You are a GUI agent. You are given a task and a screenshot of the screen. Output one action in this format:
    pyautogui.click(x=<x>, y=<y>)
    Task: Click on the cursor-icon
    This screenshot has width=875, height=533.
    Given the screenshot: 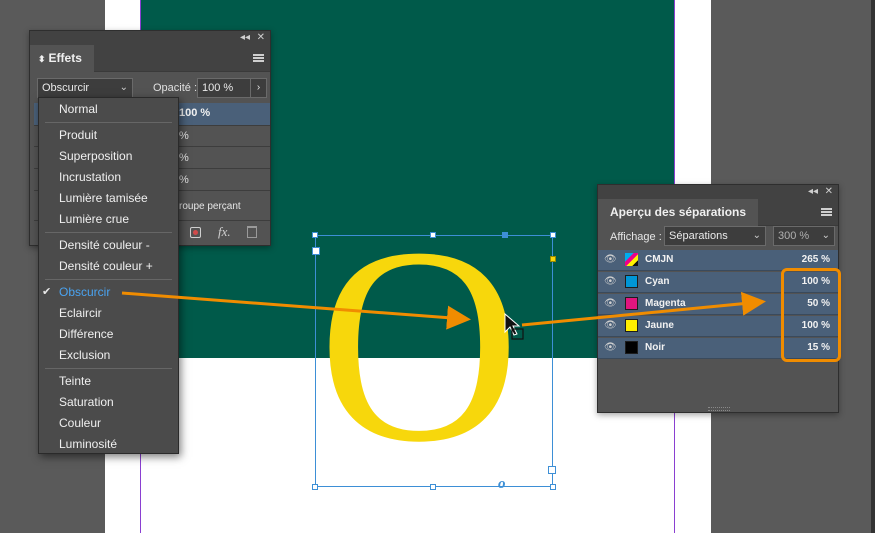 What is the action you would take?
    pyautogui.click(x=514, y=326)
    